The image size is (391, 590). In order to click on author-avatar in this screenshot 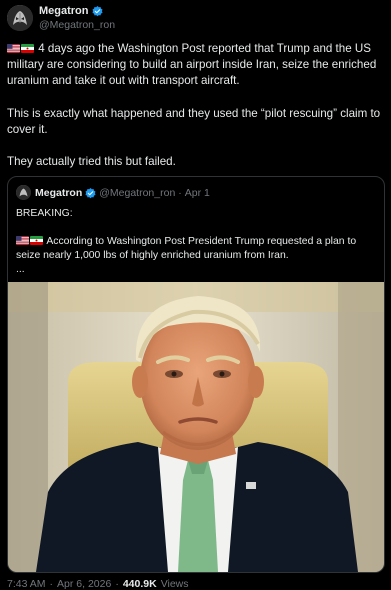, I will do `click(20, 18)`.